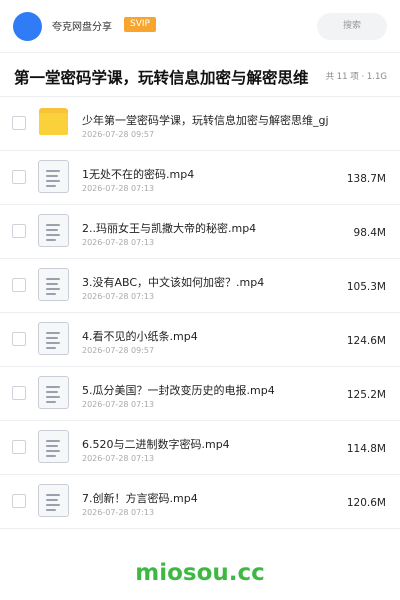  Describe the element at coordinates (82, 27) in the screenshot. I see `app-name: 夸克网盘分享` at that location.